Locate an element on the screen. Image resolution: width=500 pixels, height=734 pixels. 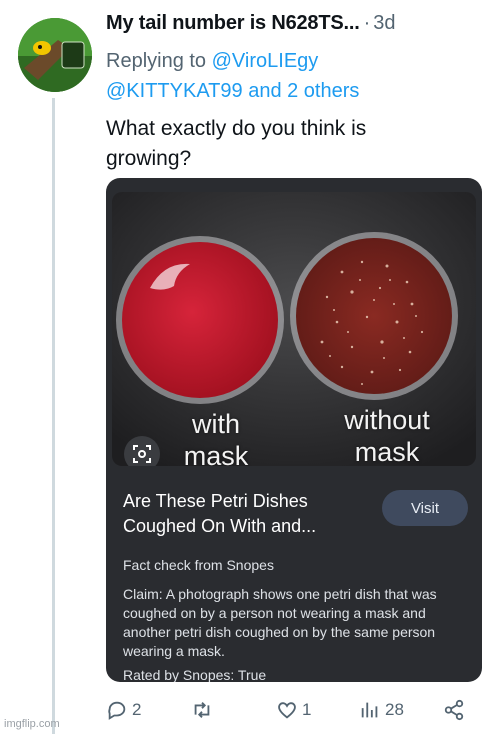
analytics-icon is located at coordinates (369, 710).